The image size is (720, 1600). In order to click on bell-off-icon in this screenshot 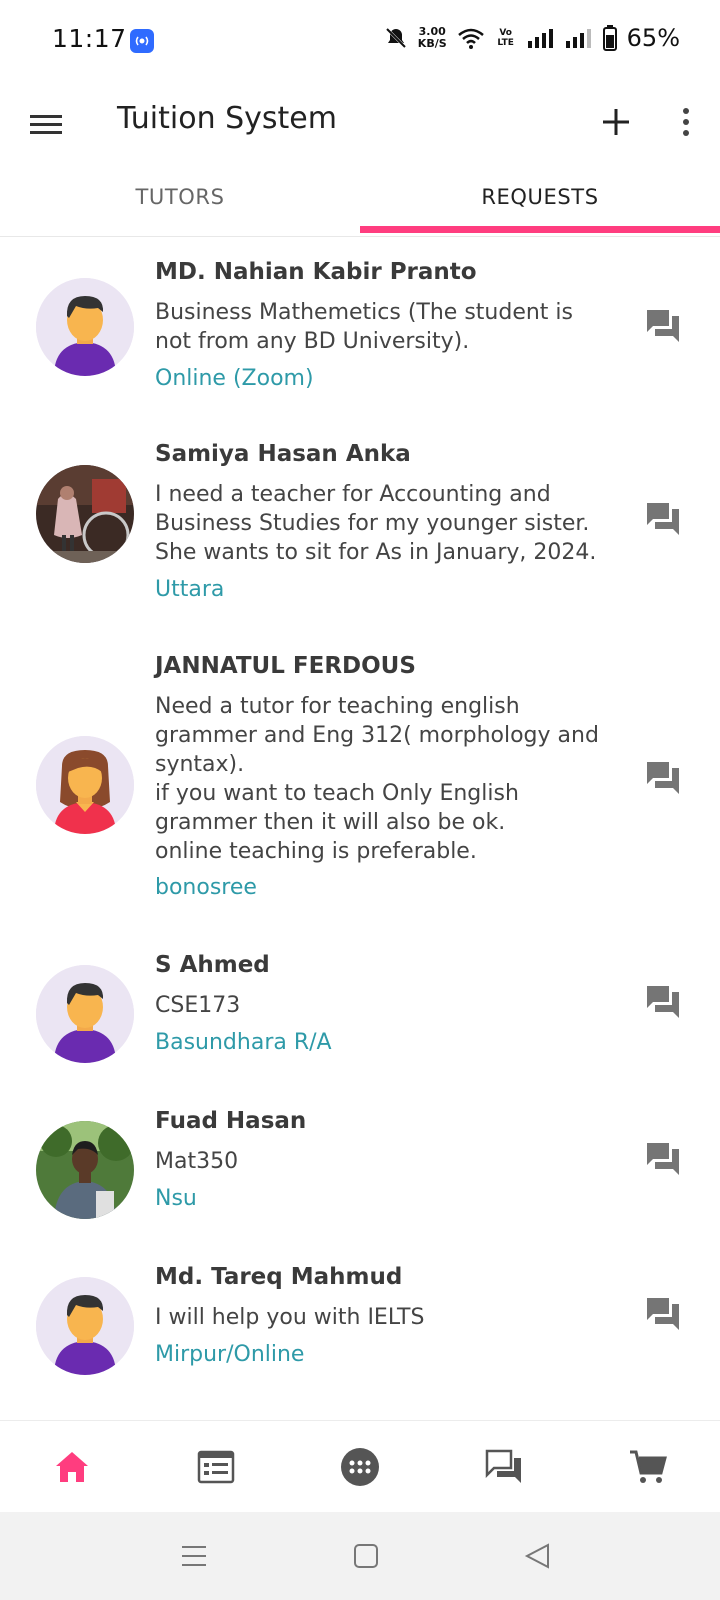, I will do `click(395, 38)`.